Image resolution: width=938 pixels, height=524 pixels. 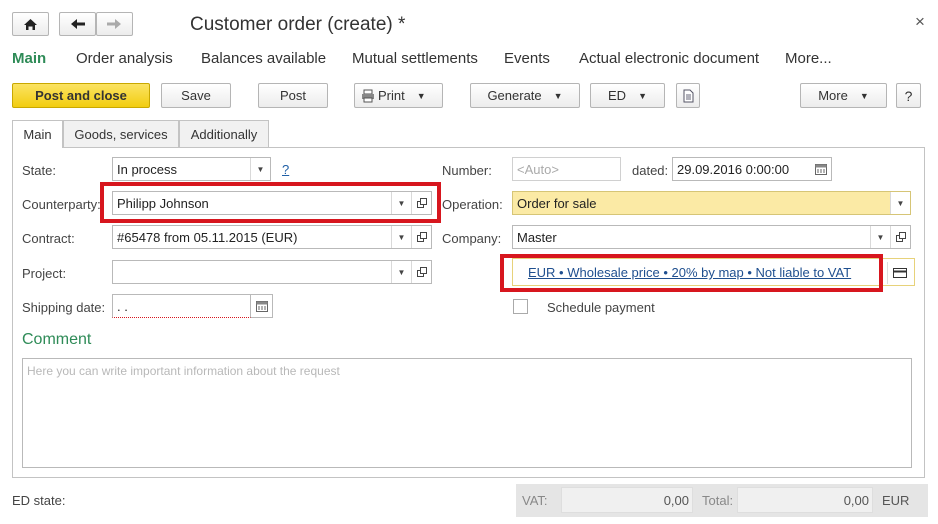 I want to click on subtab-goods-services-label: Goods, services, so click(x=121, y=134).